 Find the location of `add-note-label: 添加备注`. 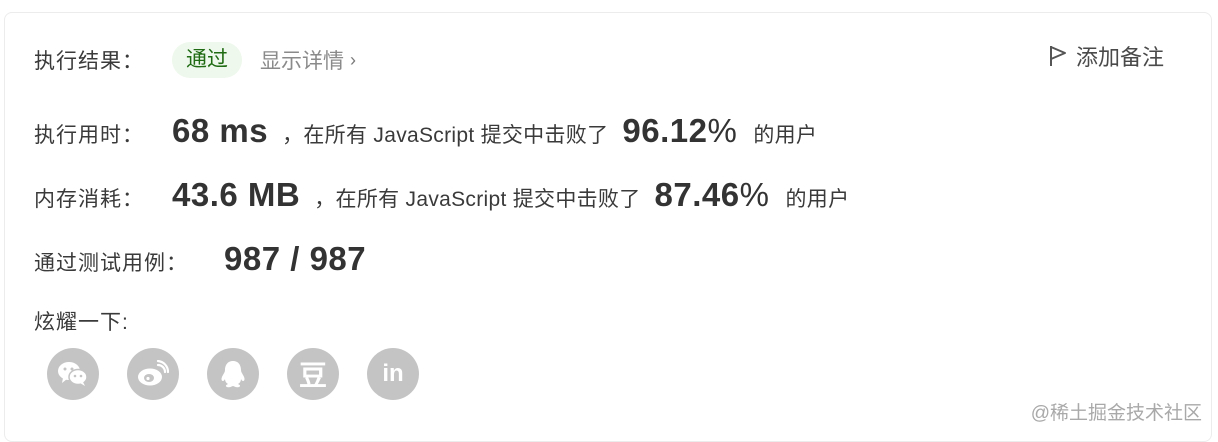

add-note-label: 添加备注 is located at coordinates (1119, 57).